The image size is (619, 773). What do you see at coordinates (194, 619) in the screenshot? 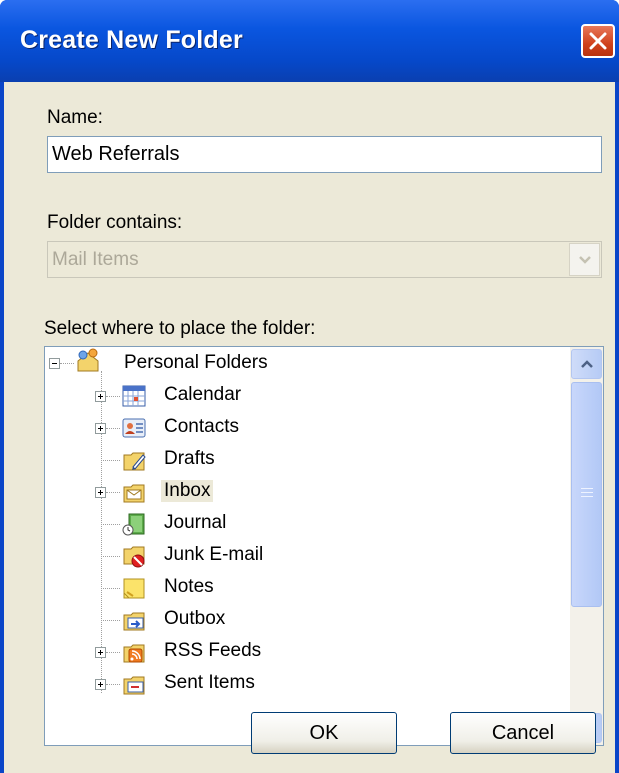
I see `tree-node-outbox: Outbox` at bounding box center [194, 619].